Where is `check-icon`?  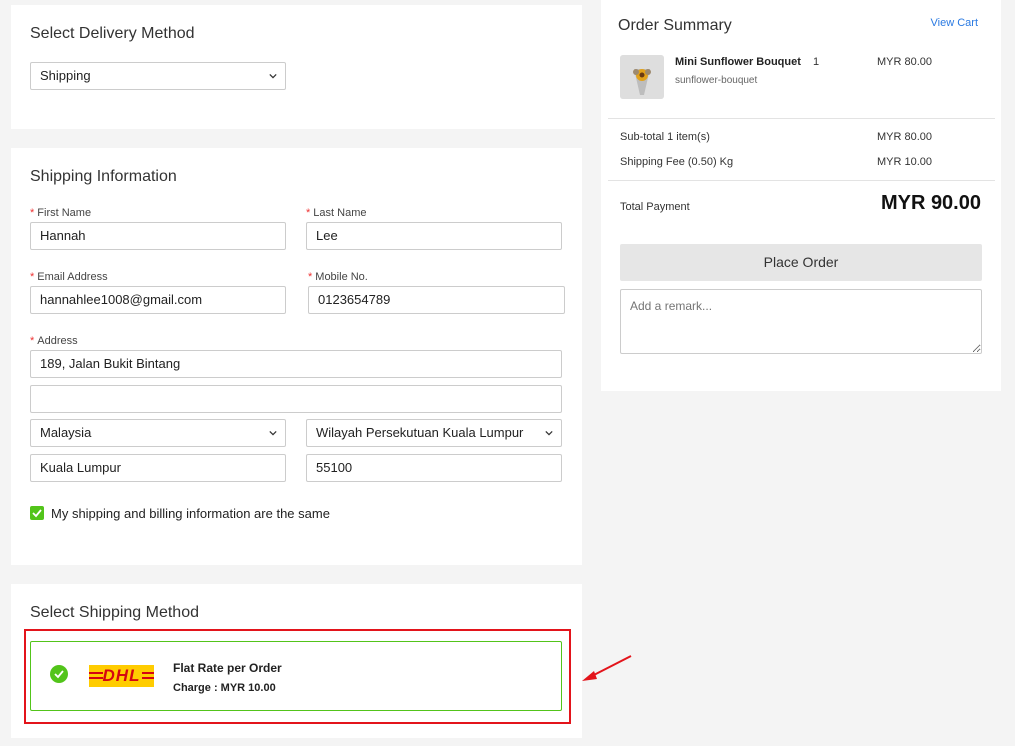
check-icon is located at coordinates (37, 513).